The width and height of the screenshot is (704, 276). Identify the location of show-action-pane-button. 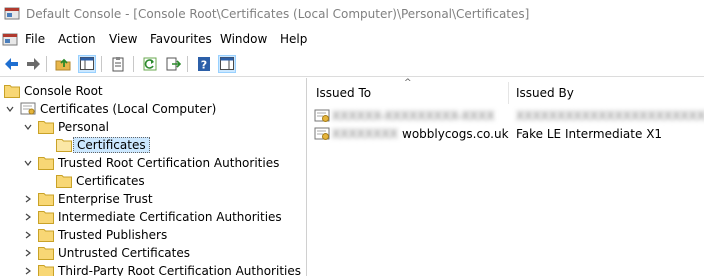
(227, 64).